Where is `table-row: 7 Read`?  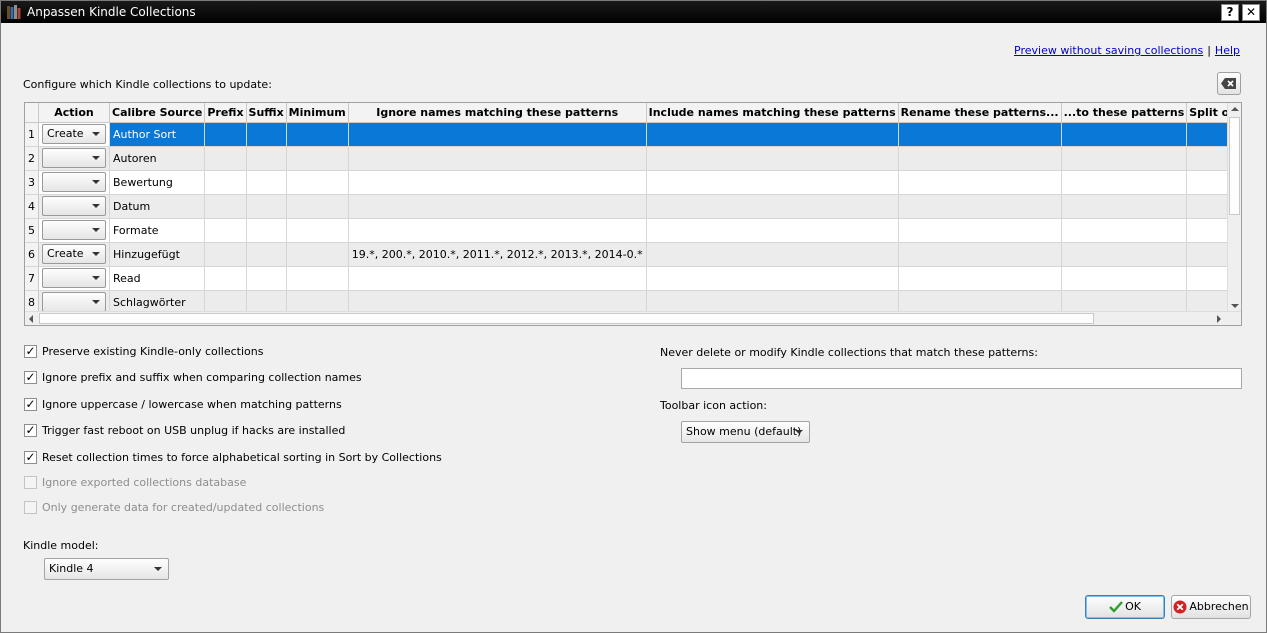
table-row: 7 Read is located at coordinates (633, 278).